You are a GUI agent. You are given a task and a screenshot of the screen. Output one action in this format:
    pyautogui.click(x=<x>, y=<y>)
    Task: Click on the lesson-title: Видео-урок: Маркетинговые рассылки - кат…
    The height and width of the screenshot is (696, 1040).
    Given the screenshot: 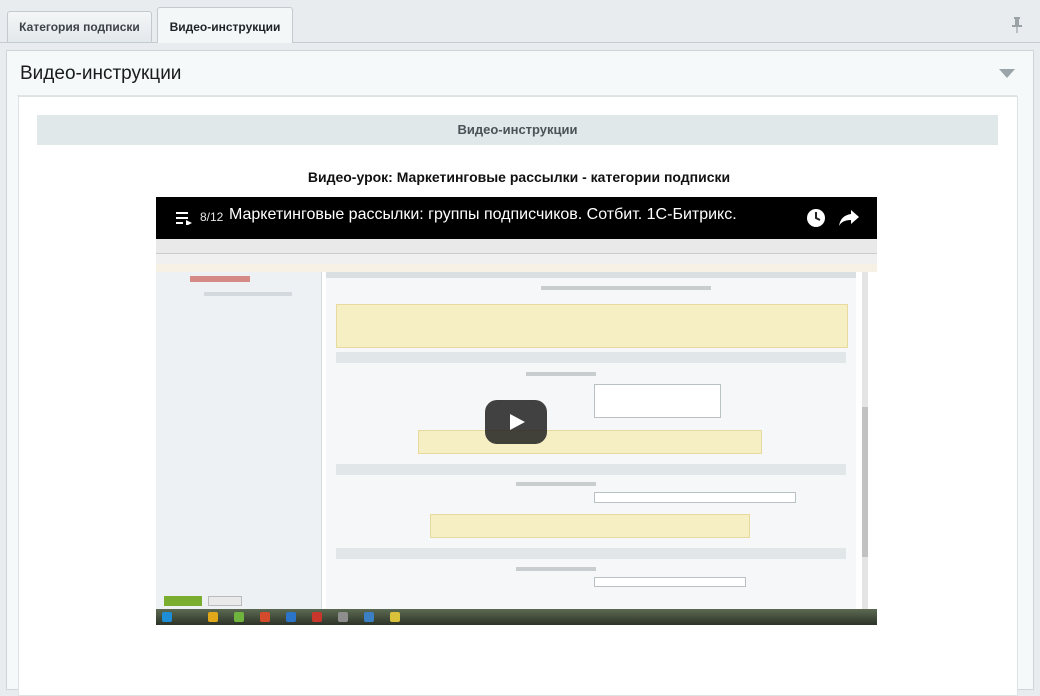 What is the action you would take?
    pyautogui.click(x=519, y=177)
    